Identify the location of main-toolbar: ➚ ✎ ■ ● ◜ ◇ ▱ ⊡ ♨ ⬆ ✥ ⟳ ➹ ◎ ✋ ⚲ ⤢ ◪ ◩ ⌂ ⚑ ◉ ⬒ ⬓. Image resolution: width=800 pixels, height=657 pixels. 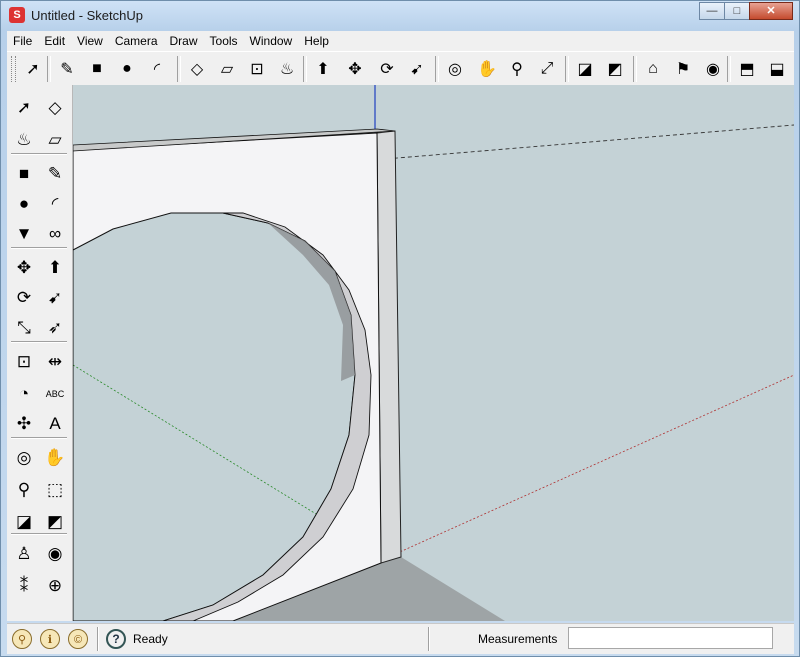
(400, 69).